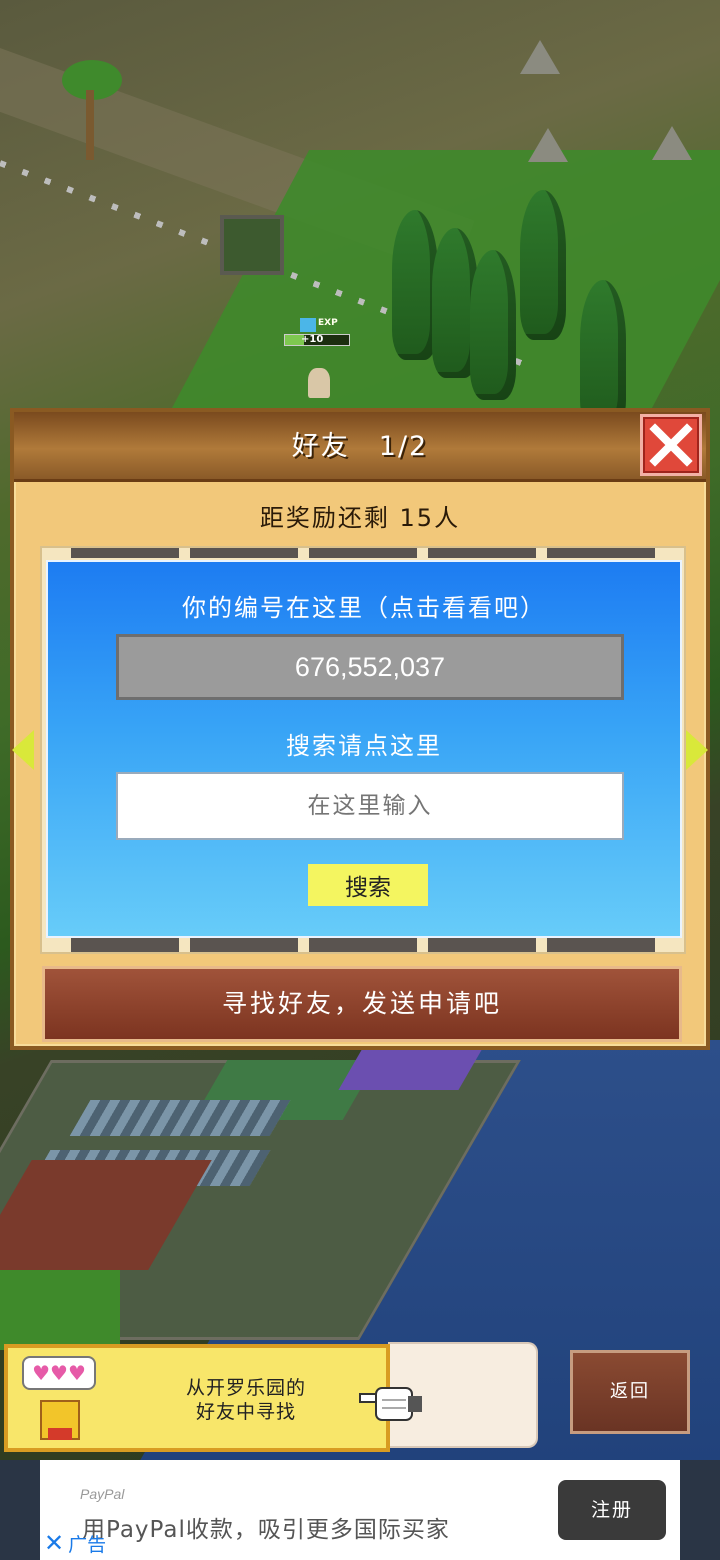 Image resolution: width=720 pixels, height=1560 pixels. I want to click on close-icon: ✕, so click(54, 1543).